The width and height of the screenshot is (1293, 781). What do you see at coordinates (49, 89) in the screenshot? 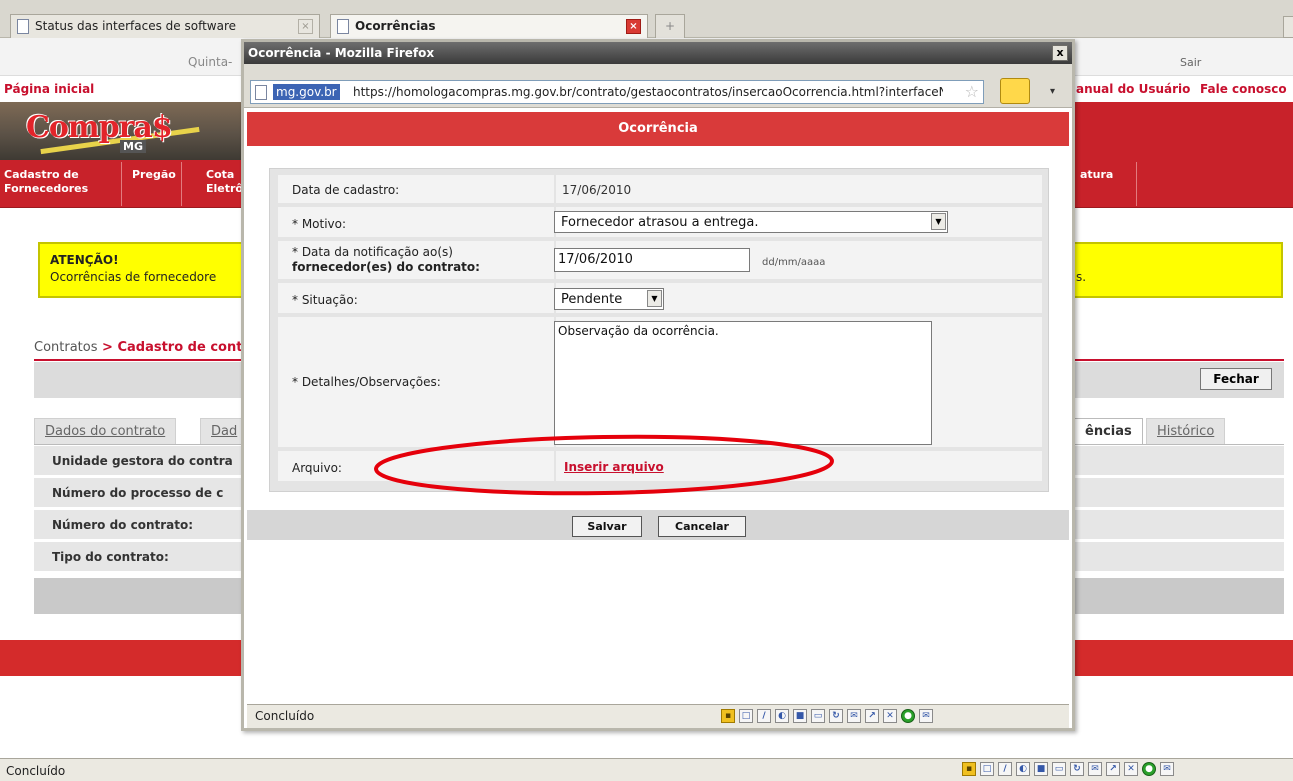
I see `home-link: Página inicial` at bounding box center [49, 89].